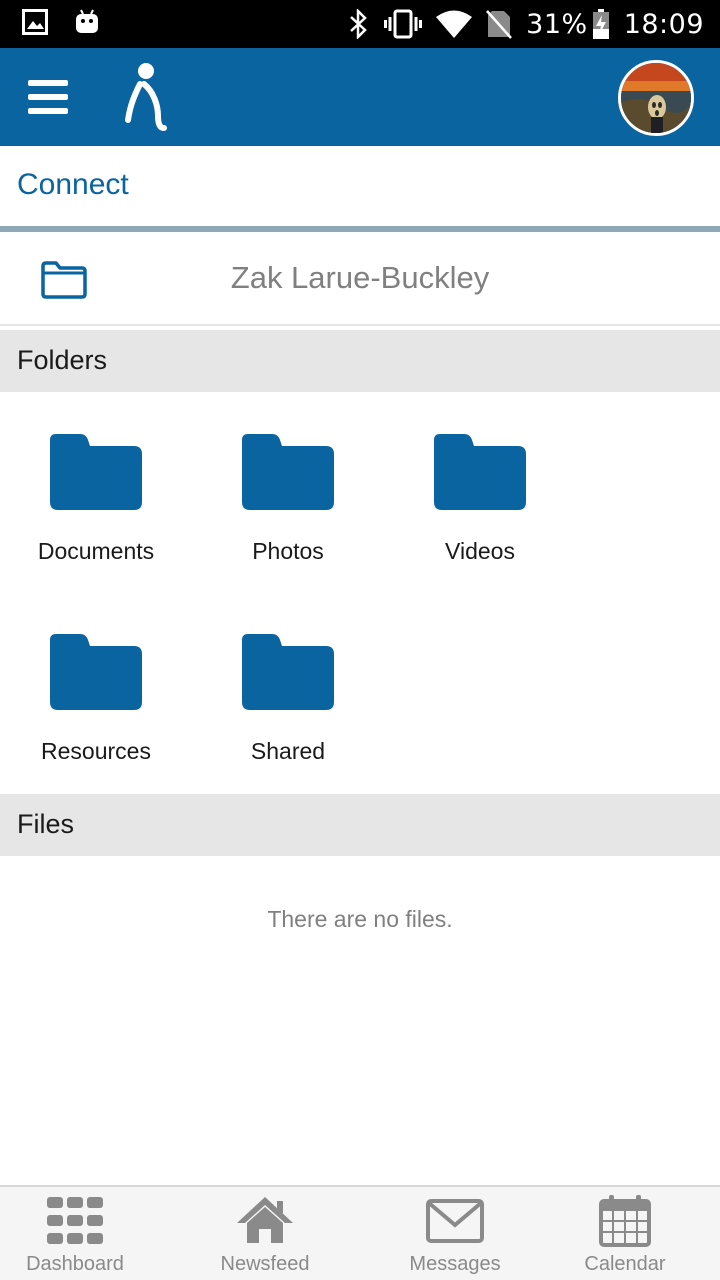  Describe the element at coordinates (360, 97) in the screenshot. I see `app-bar` at that location.